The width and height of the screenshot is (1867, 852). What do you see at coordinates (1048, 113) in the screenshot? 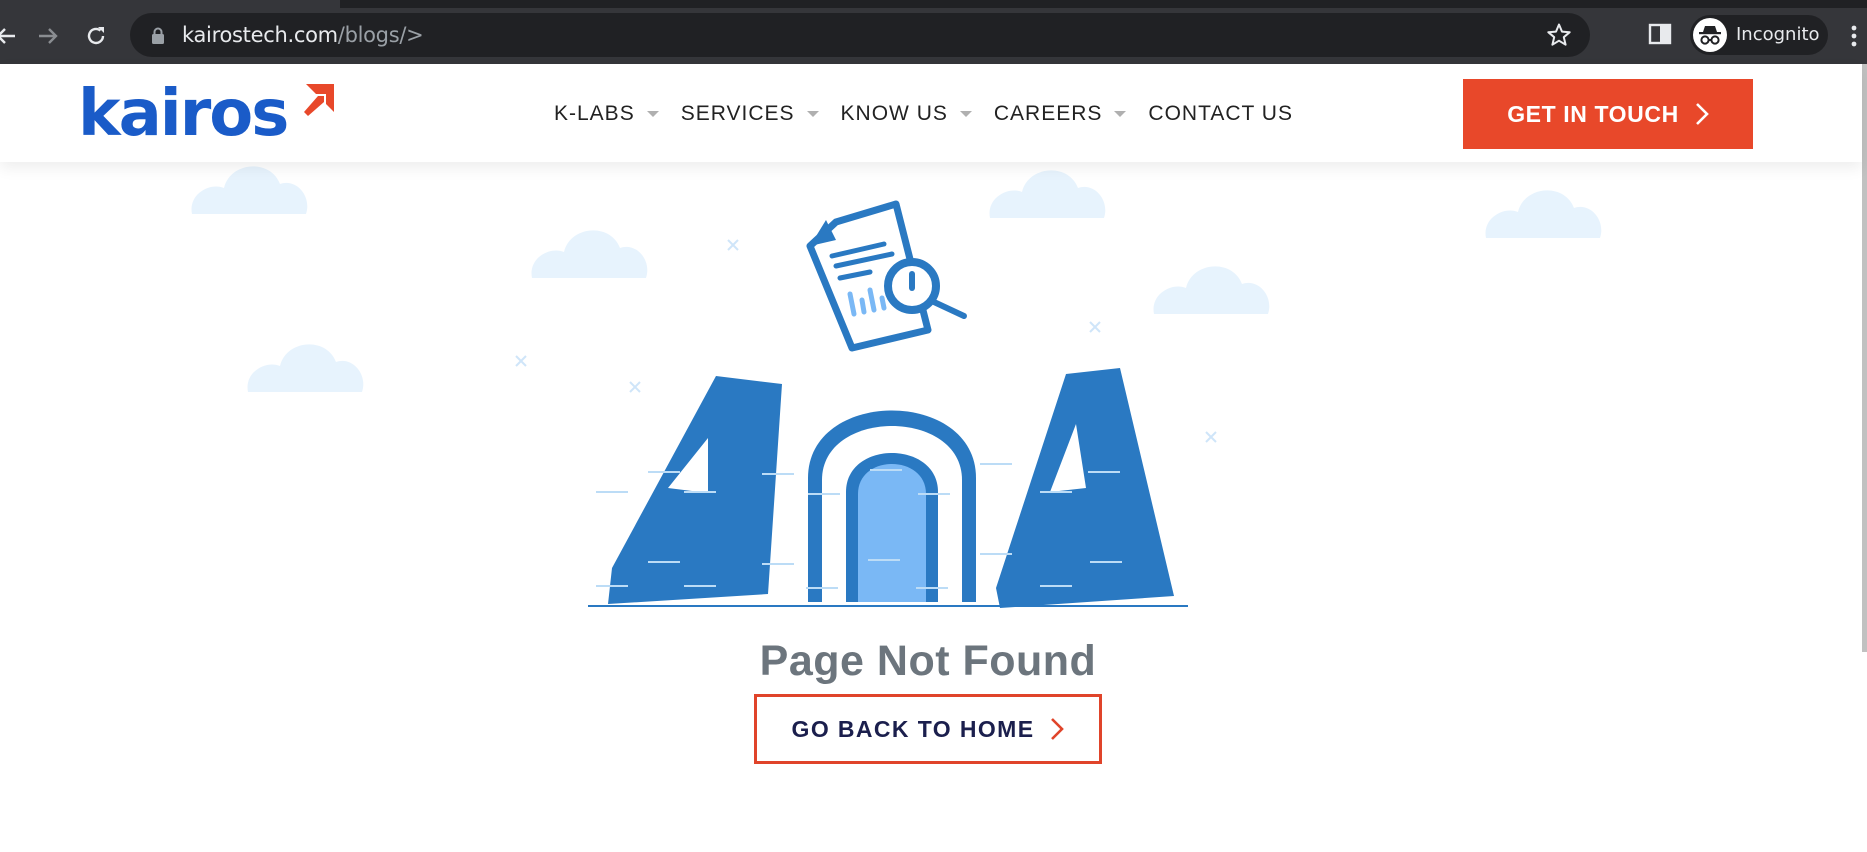
I see `nav-item-label: CAREERS` at bounding box center [1048, 113].